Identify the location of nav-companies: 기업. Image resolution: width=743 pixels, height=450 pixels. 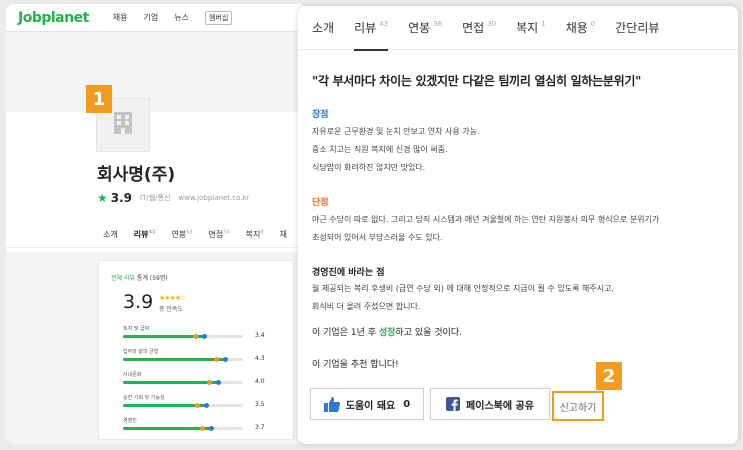
(151, 17).